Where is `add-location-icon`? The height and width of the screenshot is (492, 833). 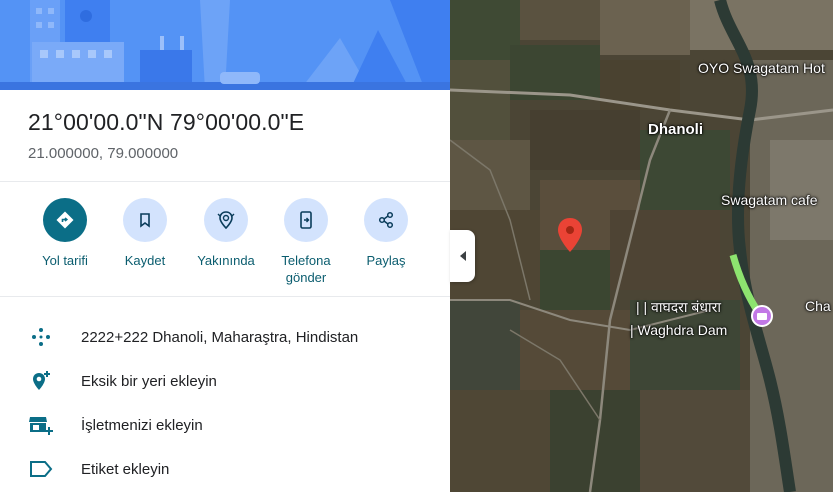
add-location-icon is located at coordinates (41, 381).